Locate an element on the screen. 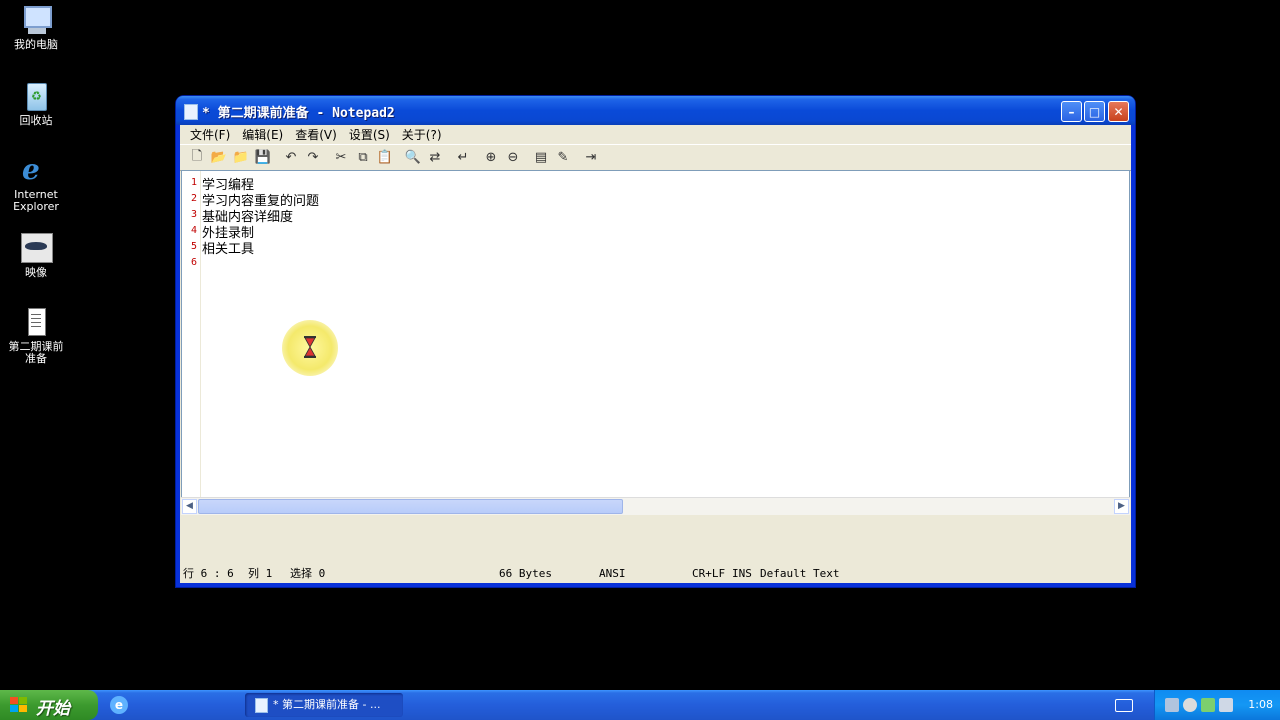 The width and height of the screenshot is (1280, 720). desktop-icon-image: 映像 is located at coordinates (37, 255).